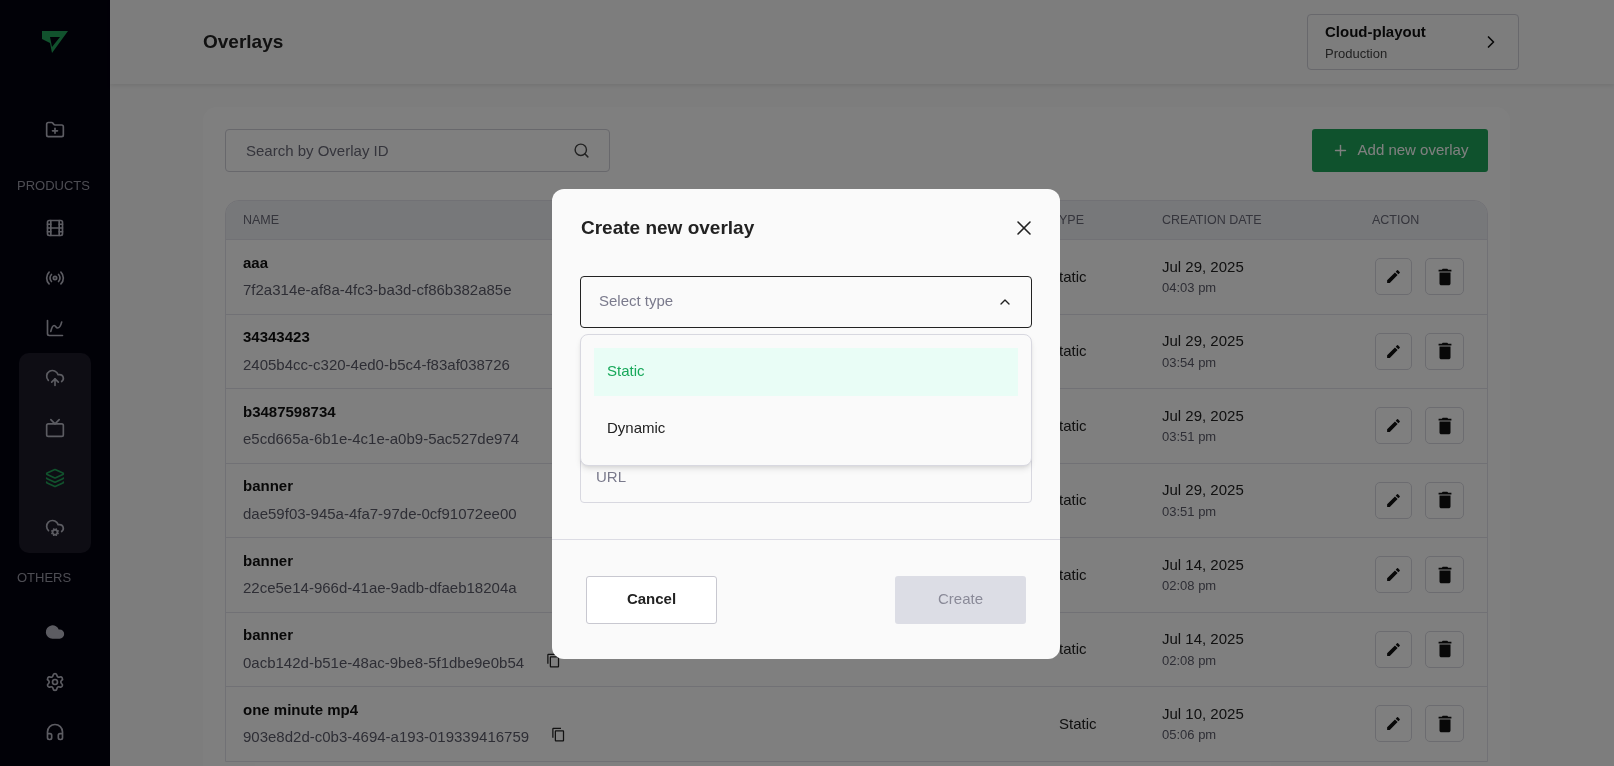  I want to click on column-header: CREATION DATE, so click(1212, 220).